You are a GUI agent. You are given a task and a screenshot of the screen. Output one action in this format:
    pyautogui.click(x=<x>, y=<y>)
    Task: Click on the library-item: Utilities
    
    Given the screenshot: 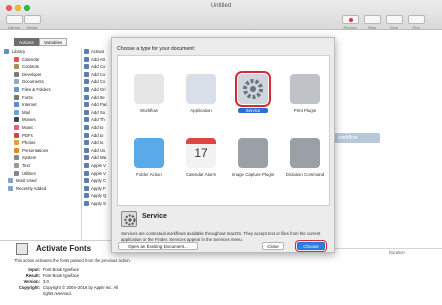 What is the action you would take?
    pyautogui.click(x=25, y=173)
    